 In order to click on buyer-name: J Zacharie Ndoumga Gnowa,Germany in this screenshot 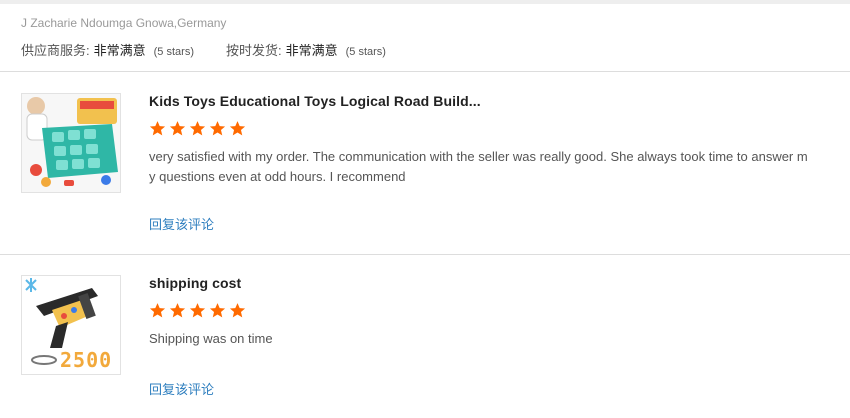, I will do `click(124, 23)`.